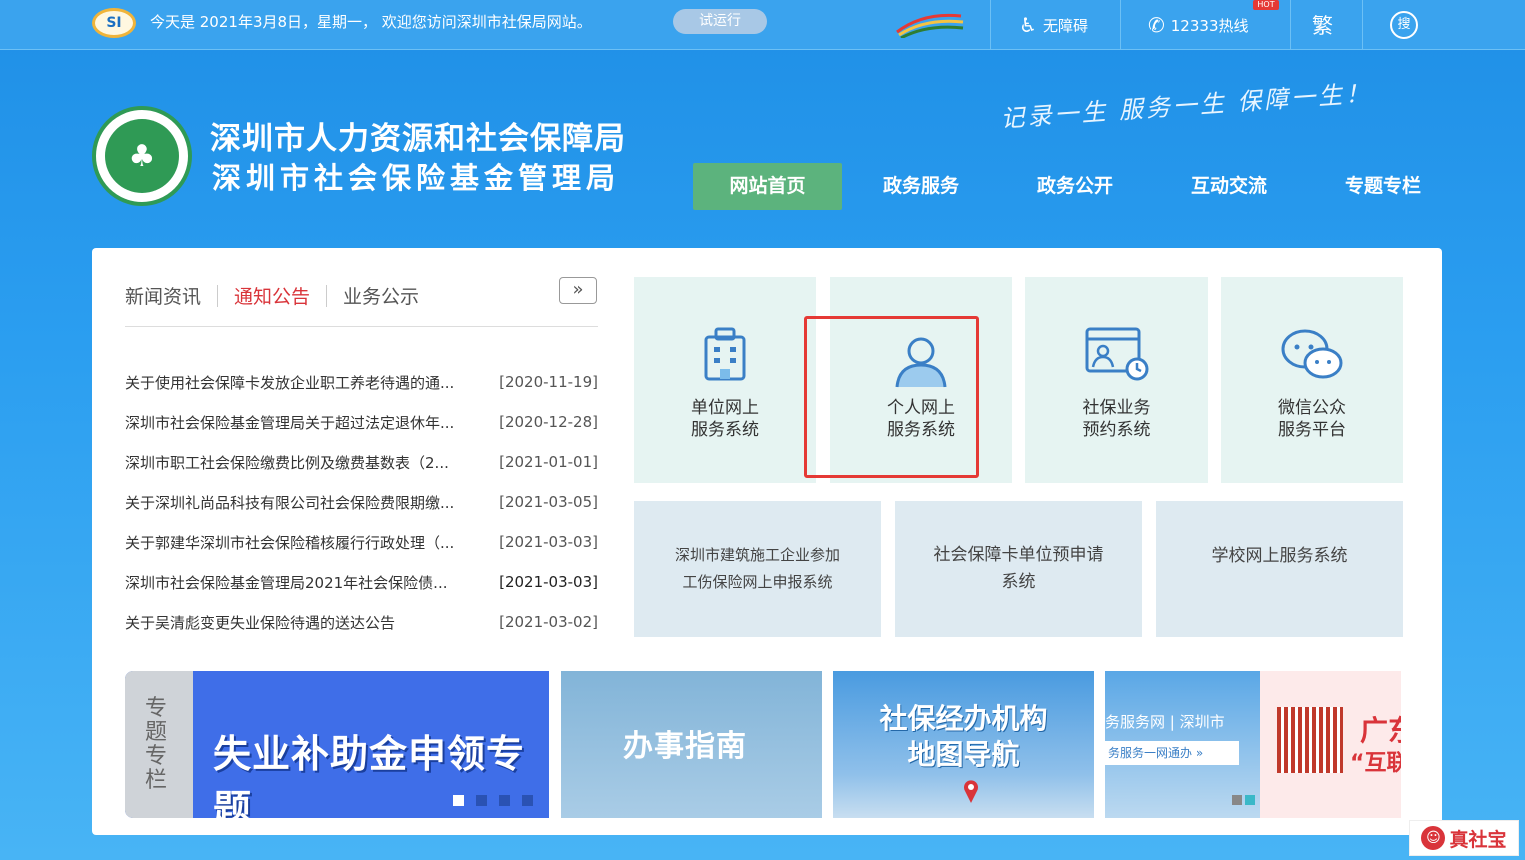  What do you see at coordinates (156, 744) in the screenshot?
I see `topic-side-text: 专题专栏` at bounding box center [156, 744].